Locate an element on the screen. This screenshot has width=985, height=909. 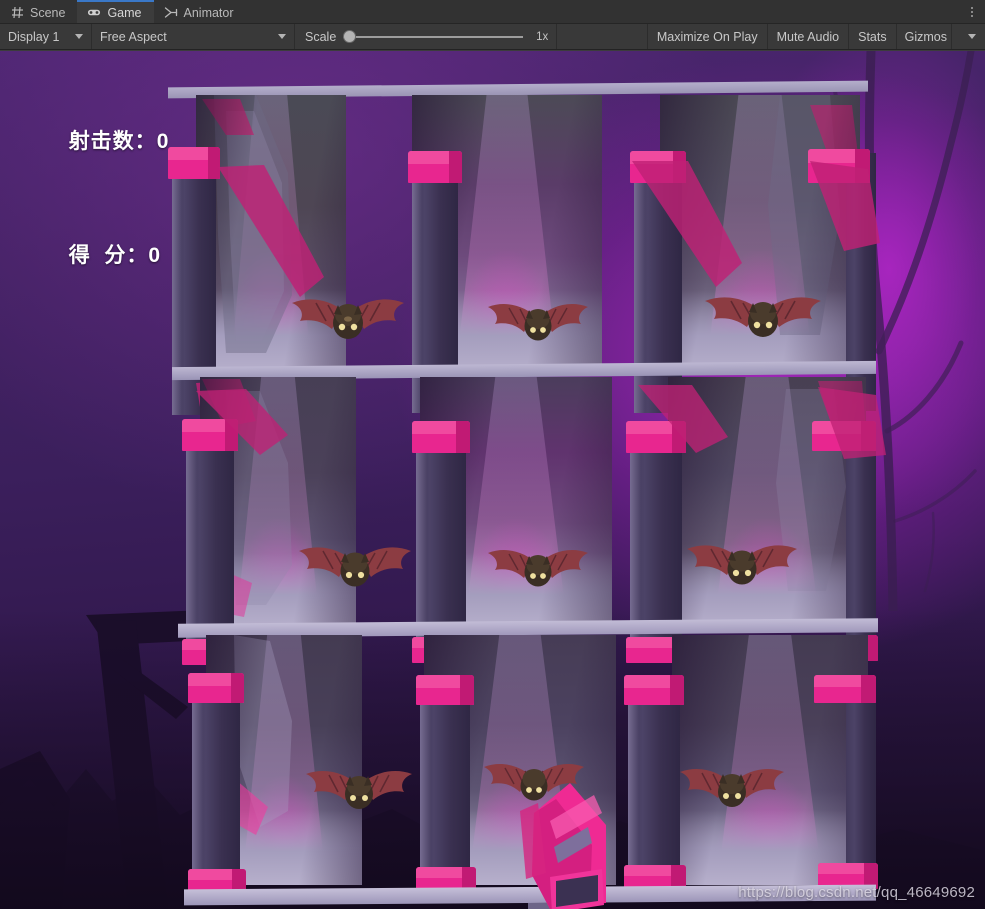
scale-control: Scale 1x is located at coordinates (426, 36).